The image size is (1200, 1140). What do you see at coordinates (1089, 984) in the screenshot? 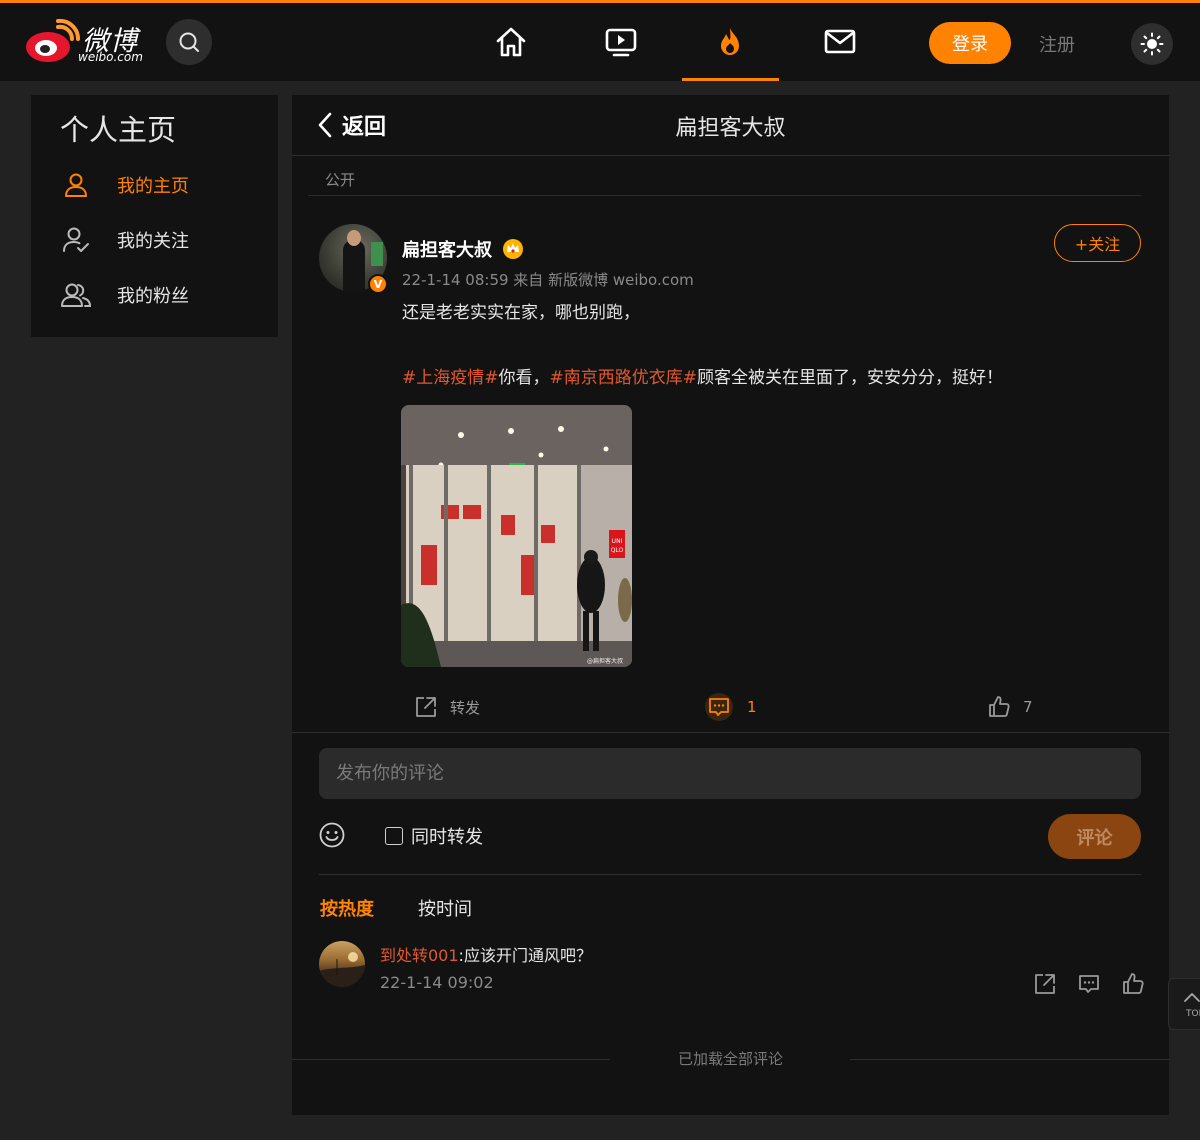
I see `comment-reply-icon` at bounding box center [1089, 984].